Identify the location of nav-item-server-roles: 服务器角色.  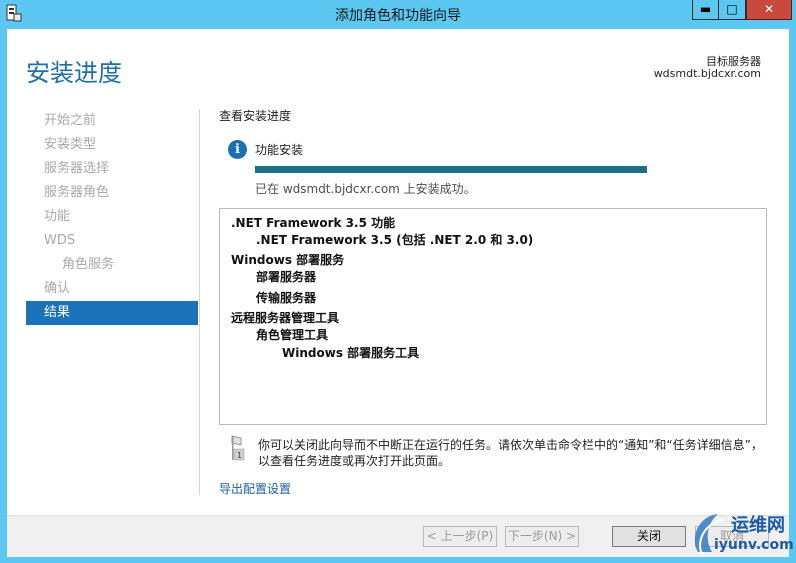
(77, 192).